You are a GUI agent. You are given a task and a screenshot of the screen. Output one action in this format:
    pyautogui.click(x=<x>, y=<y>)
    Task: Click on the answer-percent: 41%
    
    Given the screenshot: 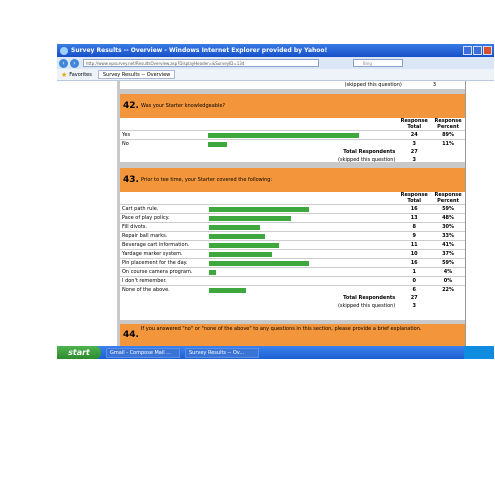 What is the action you would take?
    pyautogui.click(x=448, y=245)
    